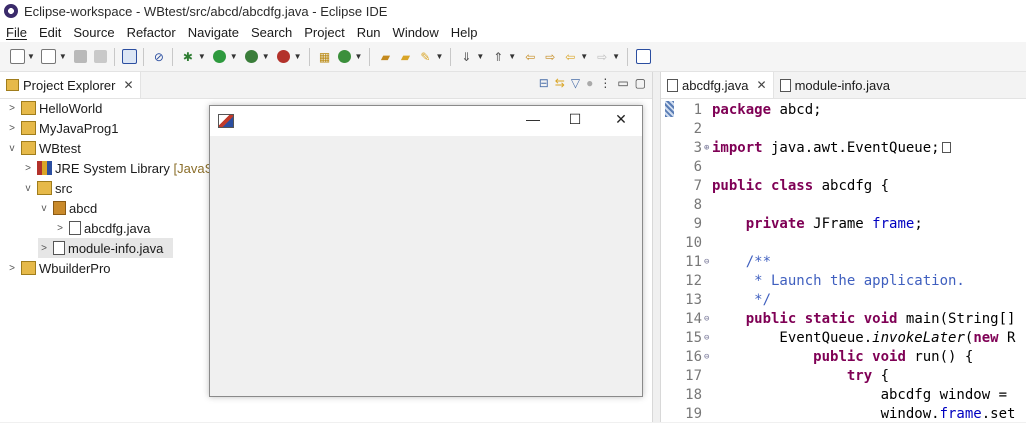 Image resolution: width=1026 pixels, height=423 pixels. Describe the element at coordinates (843, 375) in the screenshot. I see `code-line: 17 try {` at that location.